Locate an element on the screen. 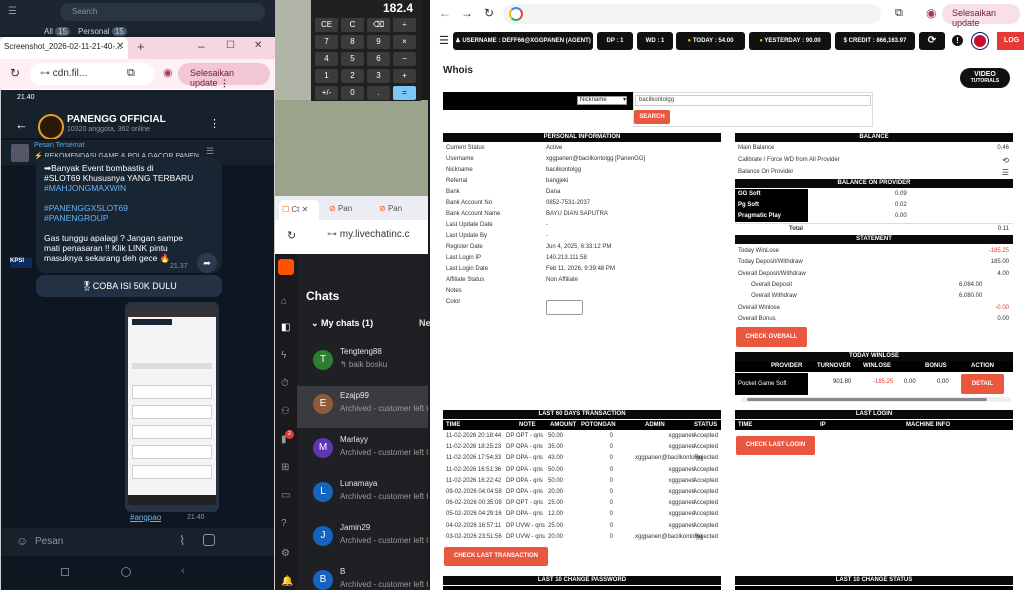 This screenshot has height=590, width=1024. camera-icon is located at coordinates (209, 540).